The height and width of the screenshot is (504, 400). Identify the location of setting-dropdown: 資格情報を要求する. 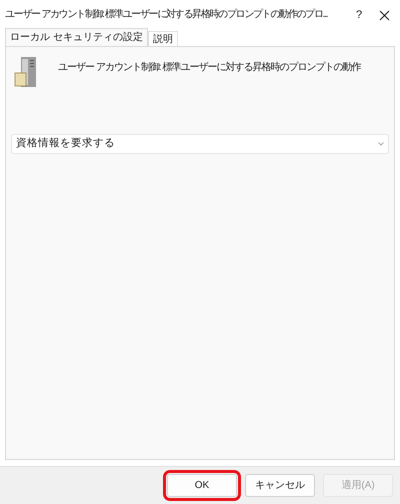
(200, 144).